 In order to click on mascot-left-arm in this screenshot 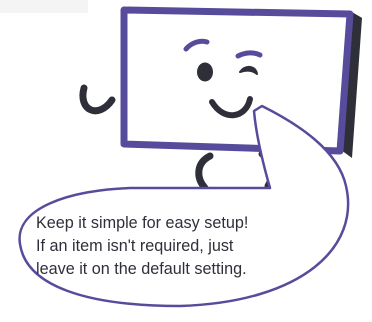, I will do `click(97, 99)`.